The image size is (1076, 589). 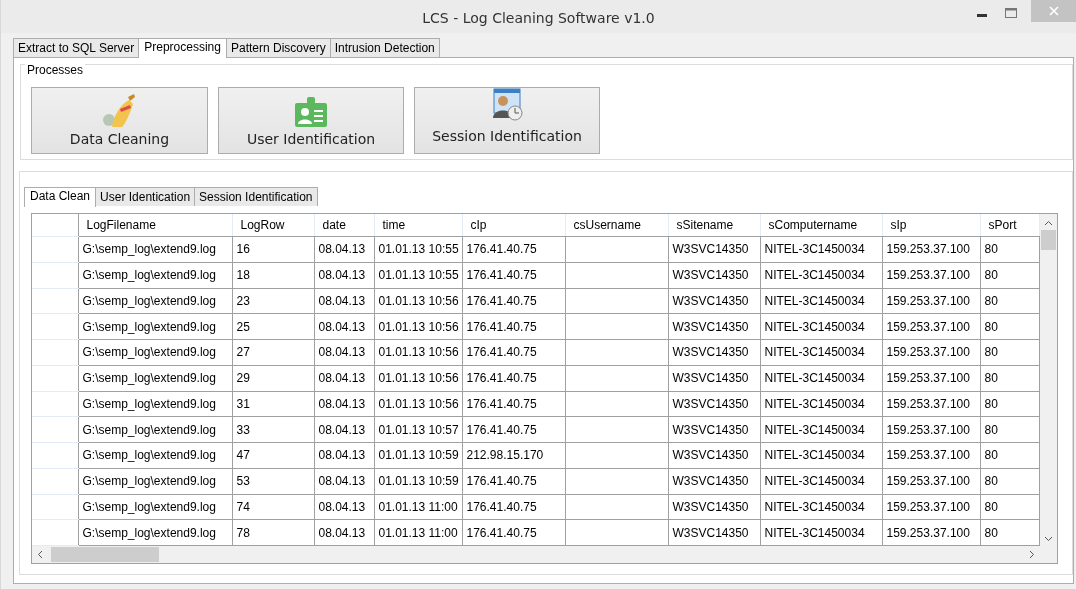 What do you see at coordinates (182, 48) in the screenshot?
I see `tab: Preprocessing` at bounding box center [182, 48].